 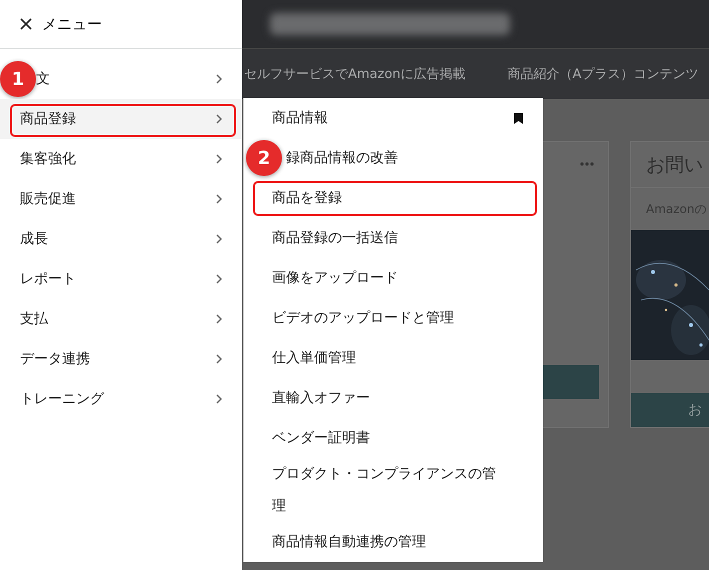 I want to click on submenu-item: 直輸入オファー, so click(x=393, y=398).